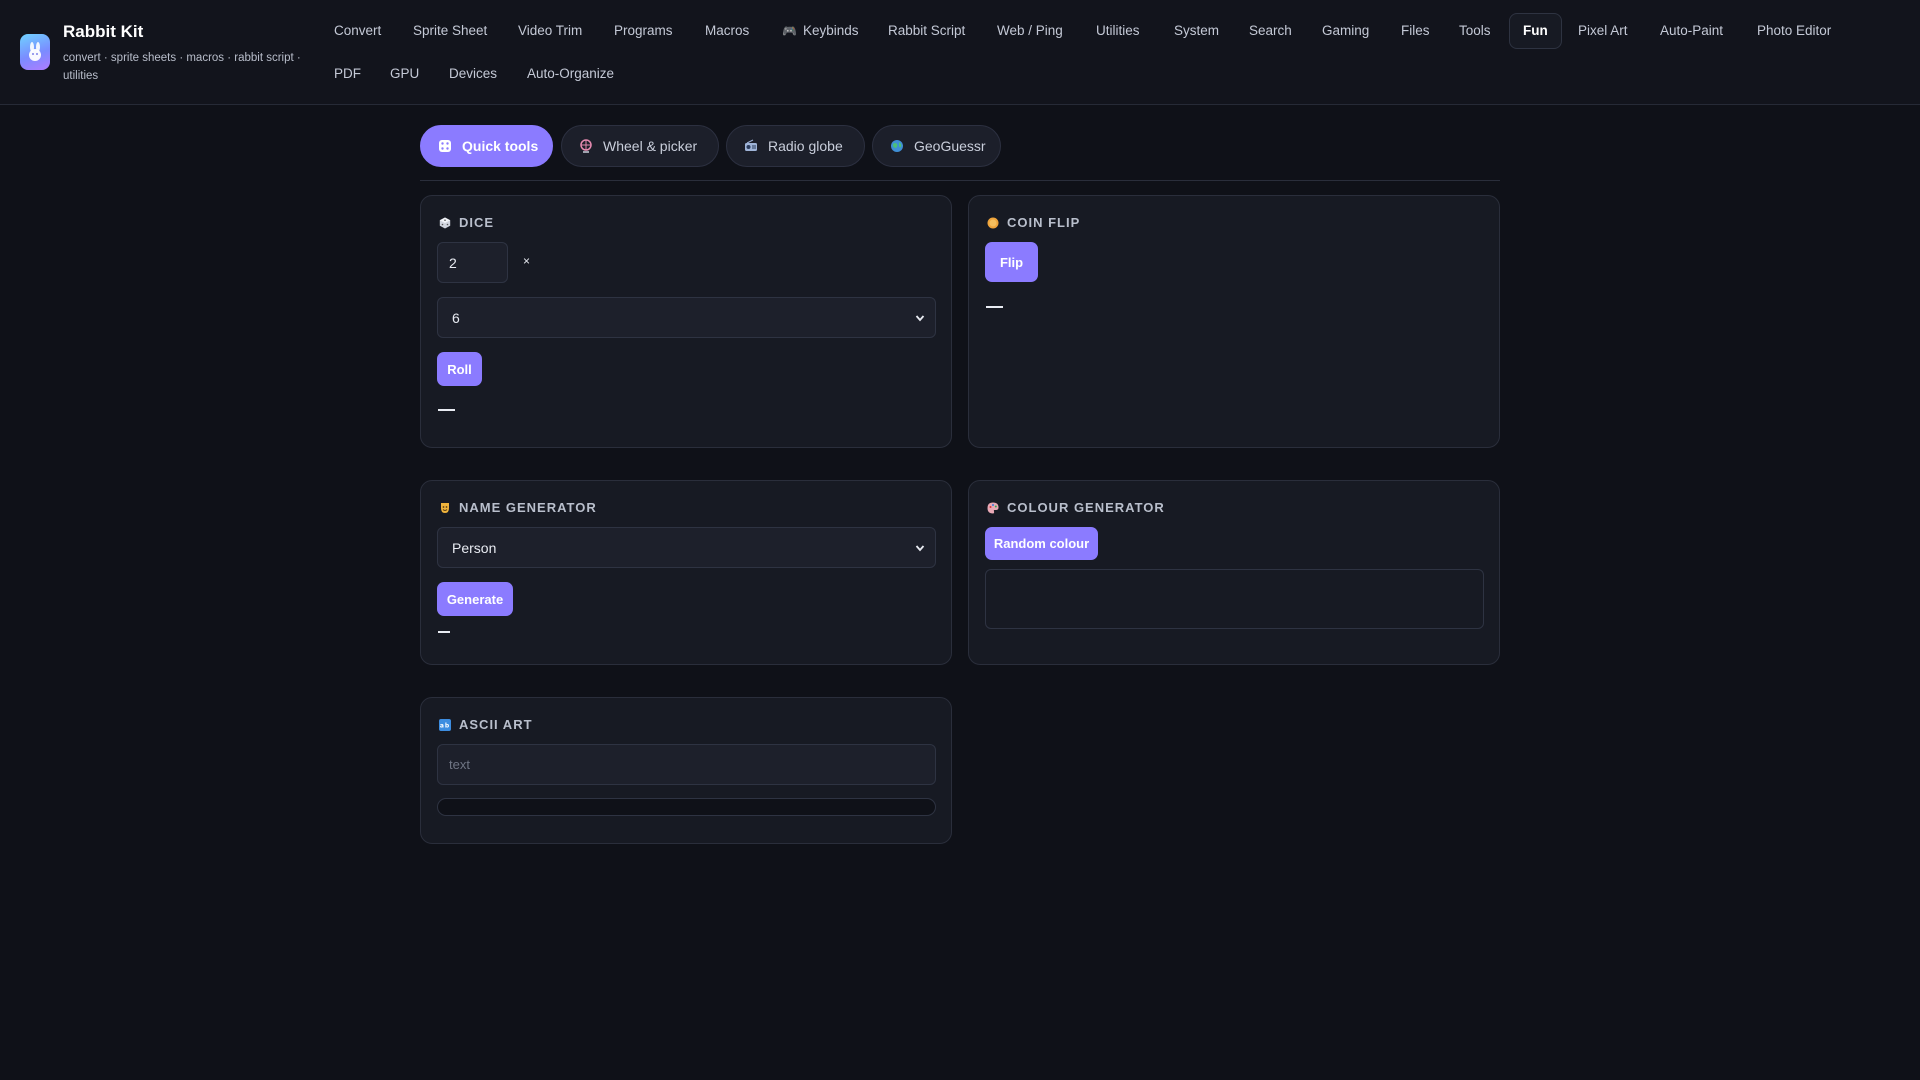 This screenshot has height=1080, width=1920. Describe the element at coordinates (994, 307) in the screenshot. I see `coin-result` at that location.